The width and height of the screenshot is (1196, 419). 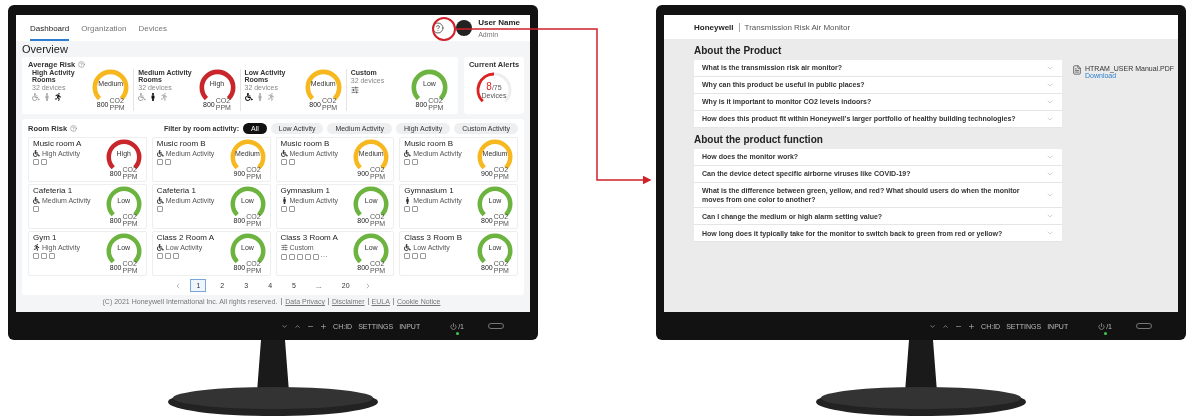 What do you see at coordinates (45, 49) in the screenshot?
I see `page-title: Overview` at bounding box center [45, 49].